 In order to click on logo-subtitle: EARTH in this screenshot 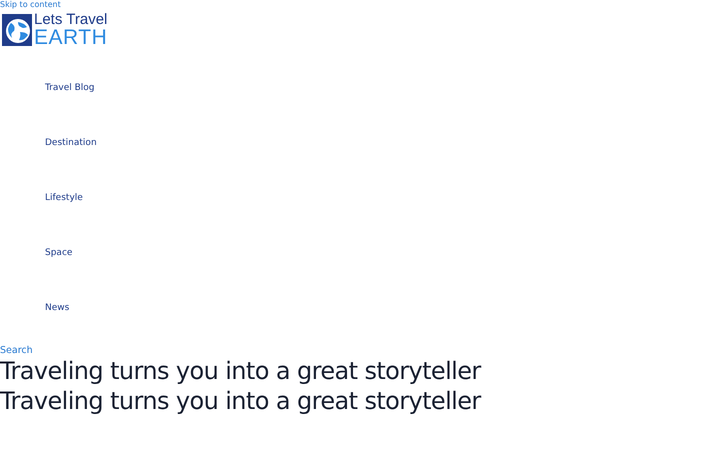, I will do `click(71, 37)`.